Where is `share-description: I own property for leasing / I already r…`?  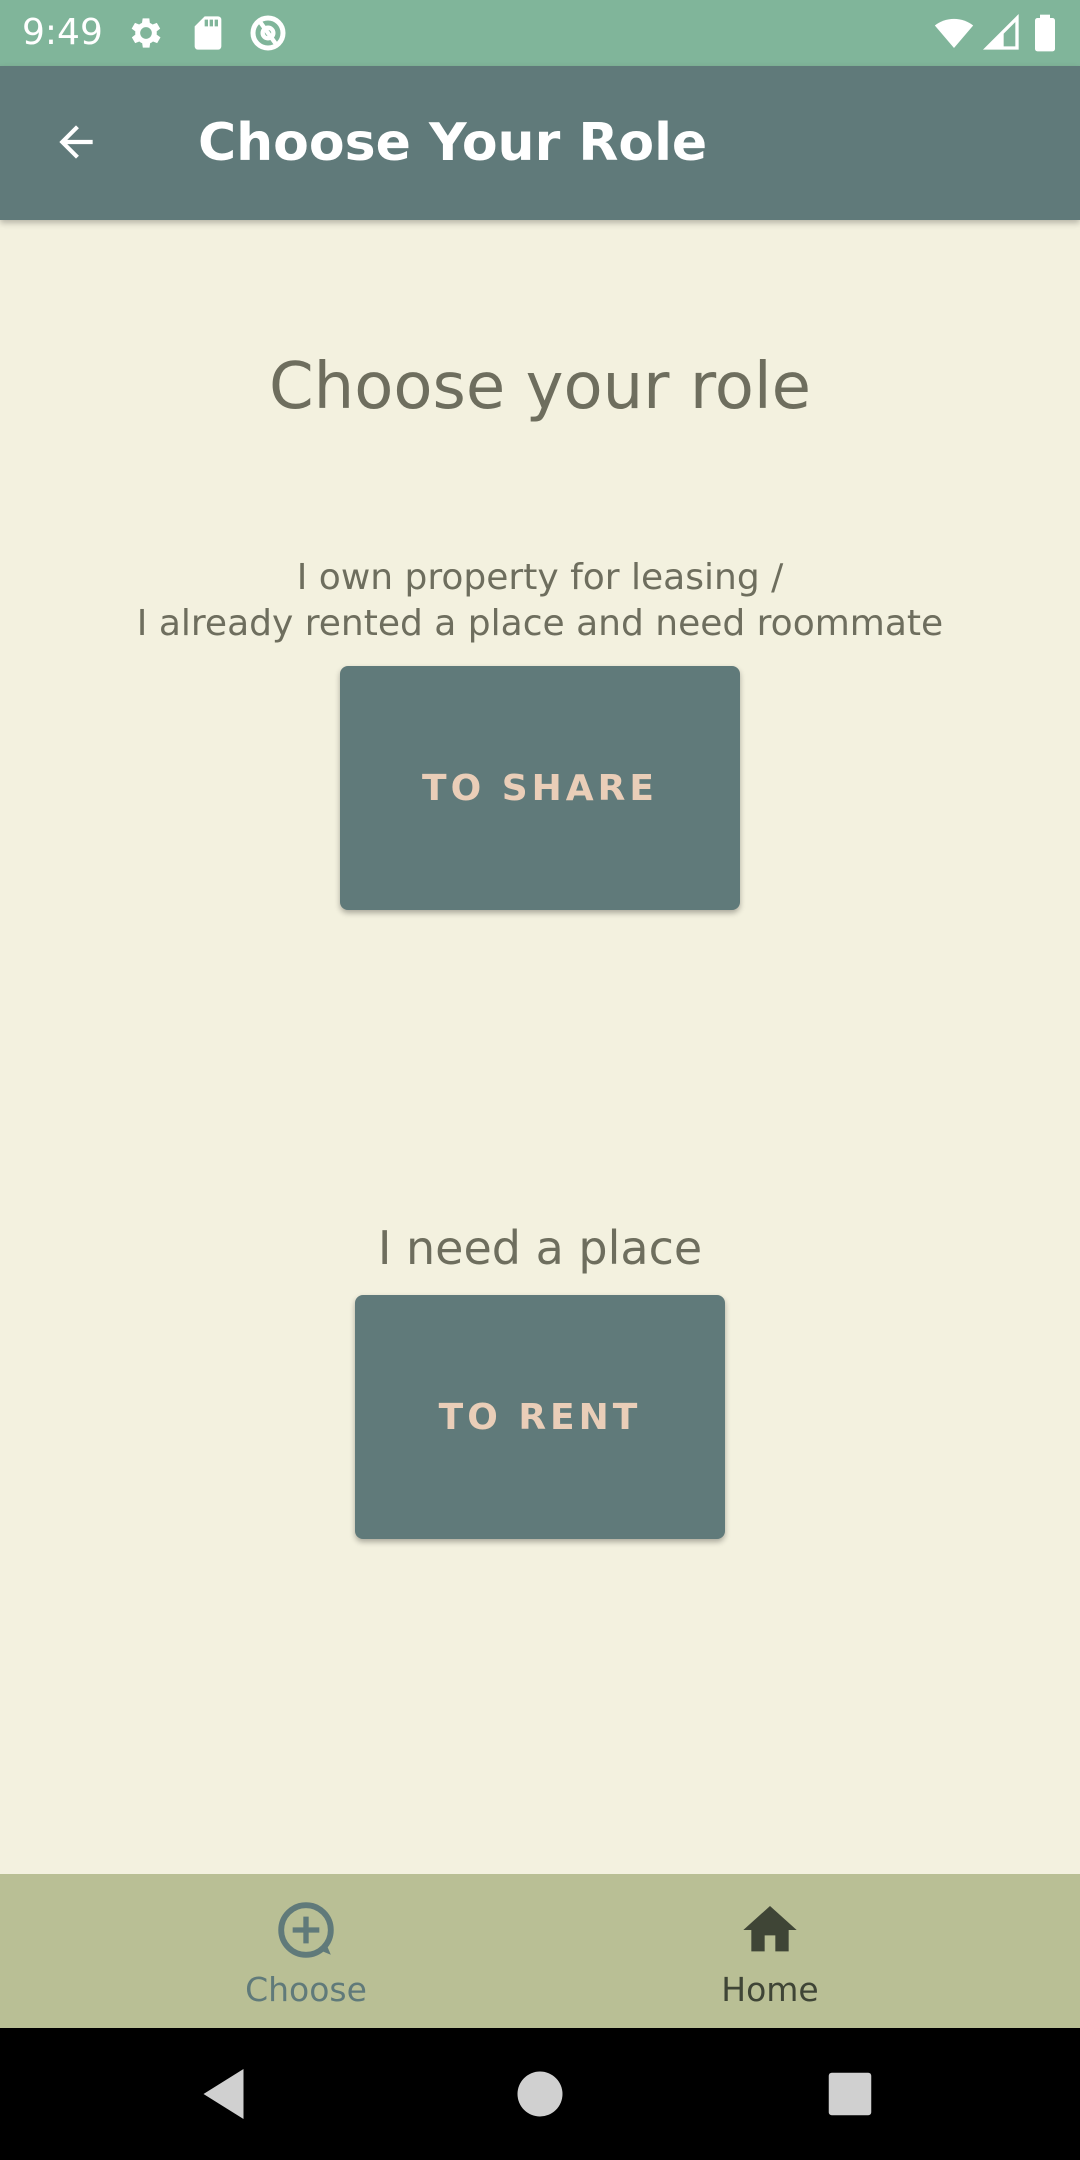 share-description: I own property for leasing / I already r… is located at coordinates (540, 601).